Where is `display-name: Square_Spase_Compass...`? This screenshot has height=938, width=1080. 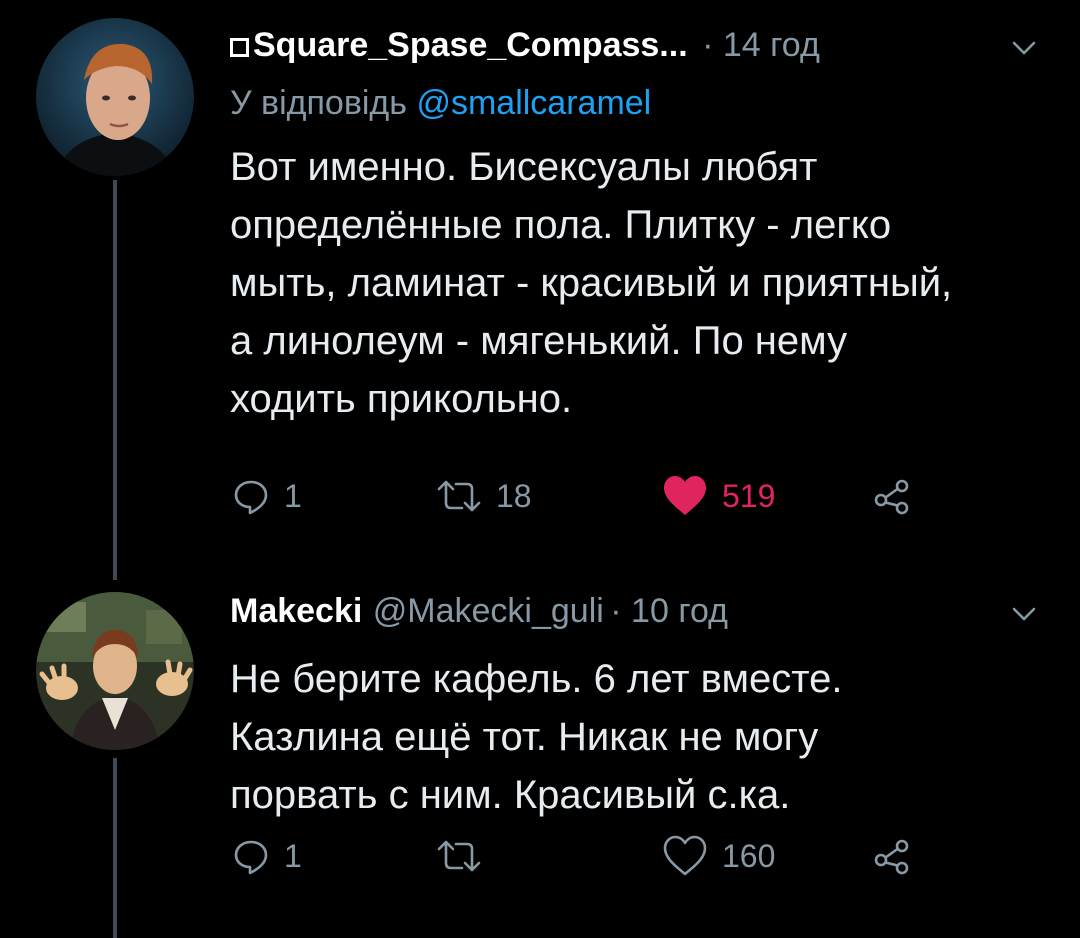
display-name: Square_Spase_Compass... is located at coordinates (470, 45).